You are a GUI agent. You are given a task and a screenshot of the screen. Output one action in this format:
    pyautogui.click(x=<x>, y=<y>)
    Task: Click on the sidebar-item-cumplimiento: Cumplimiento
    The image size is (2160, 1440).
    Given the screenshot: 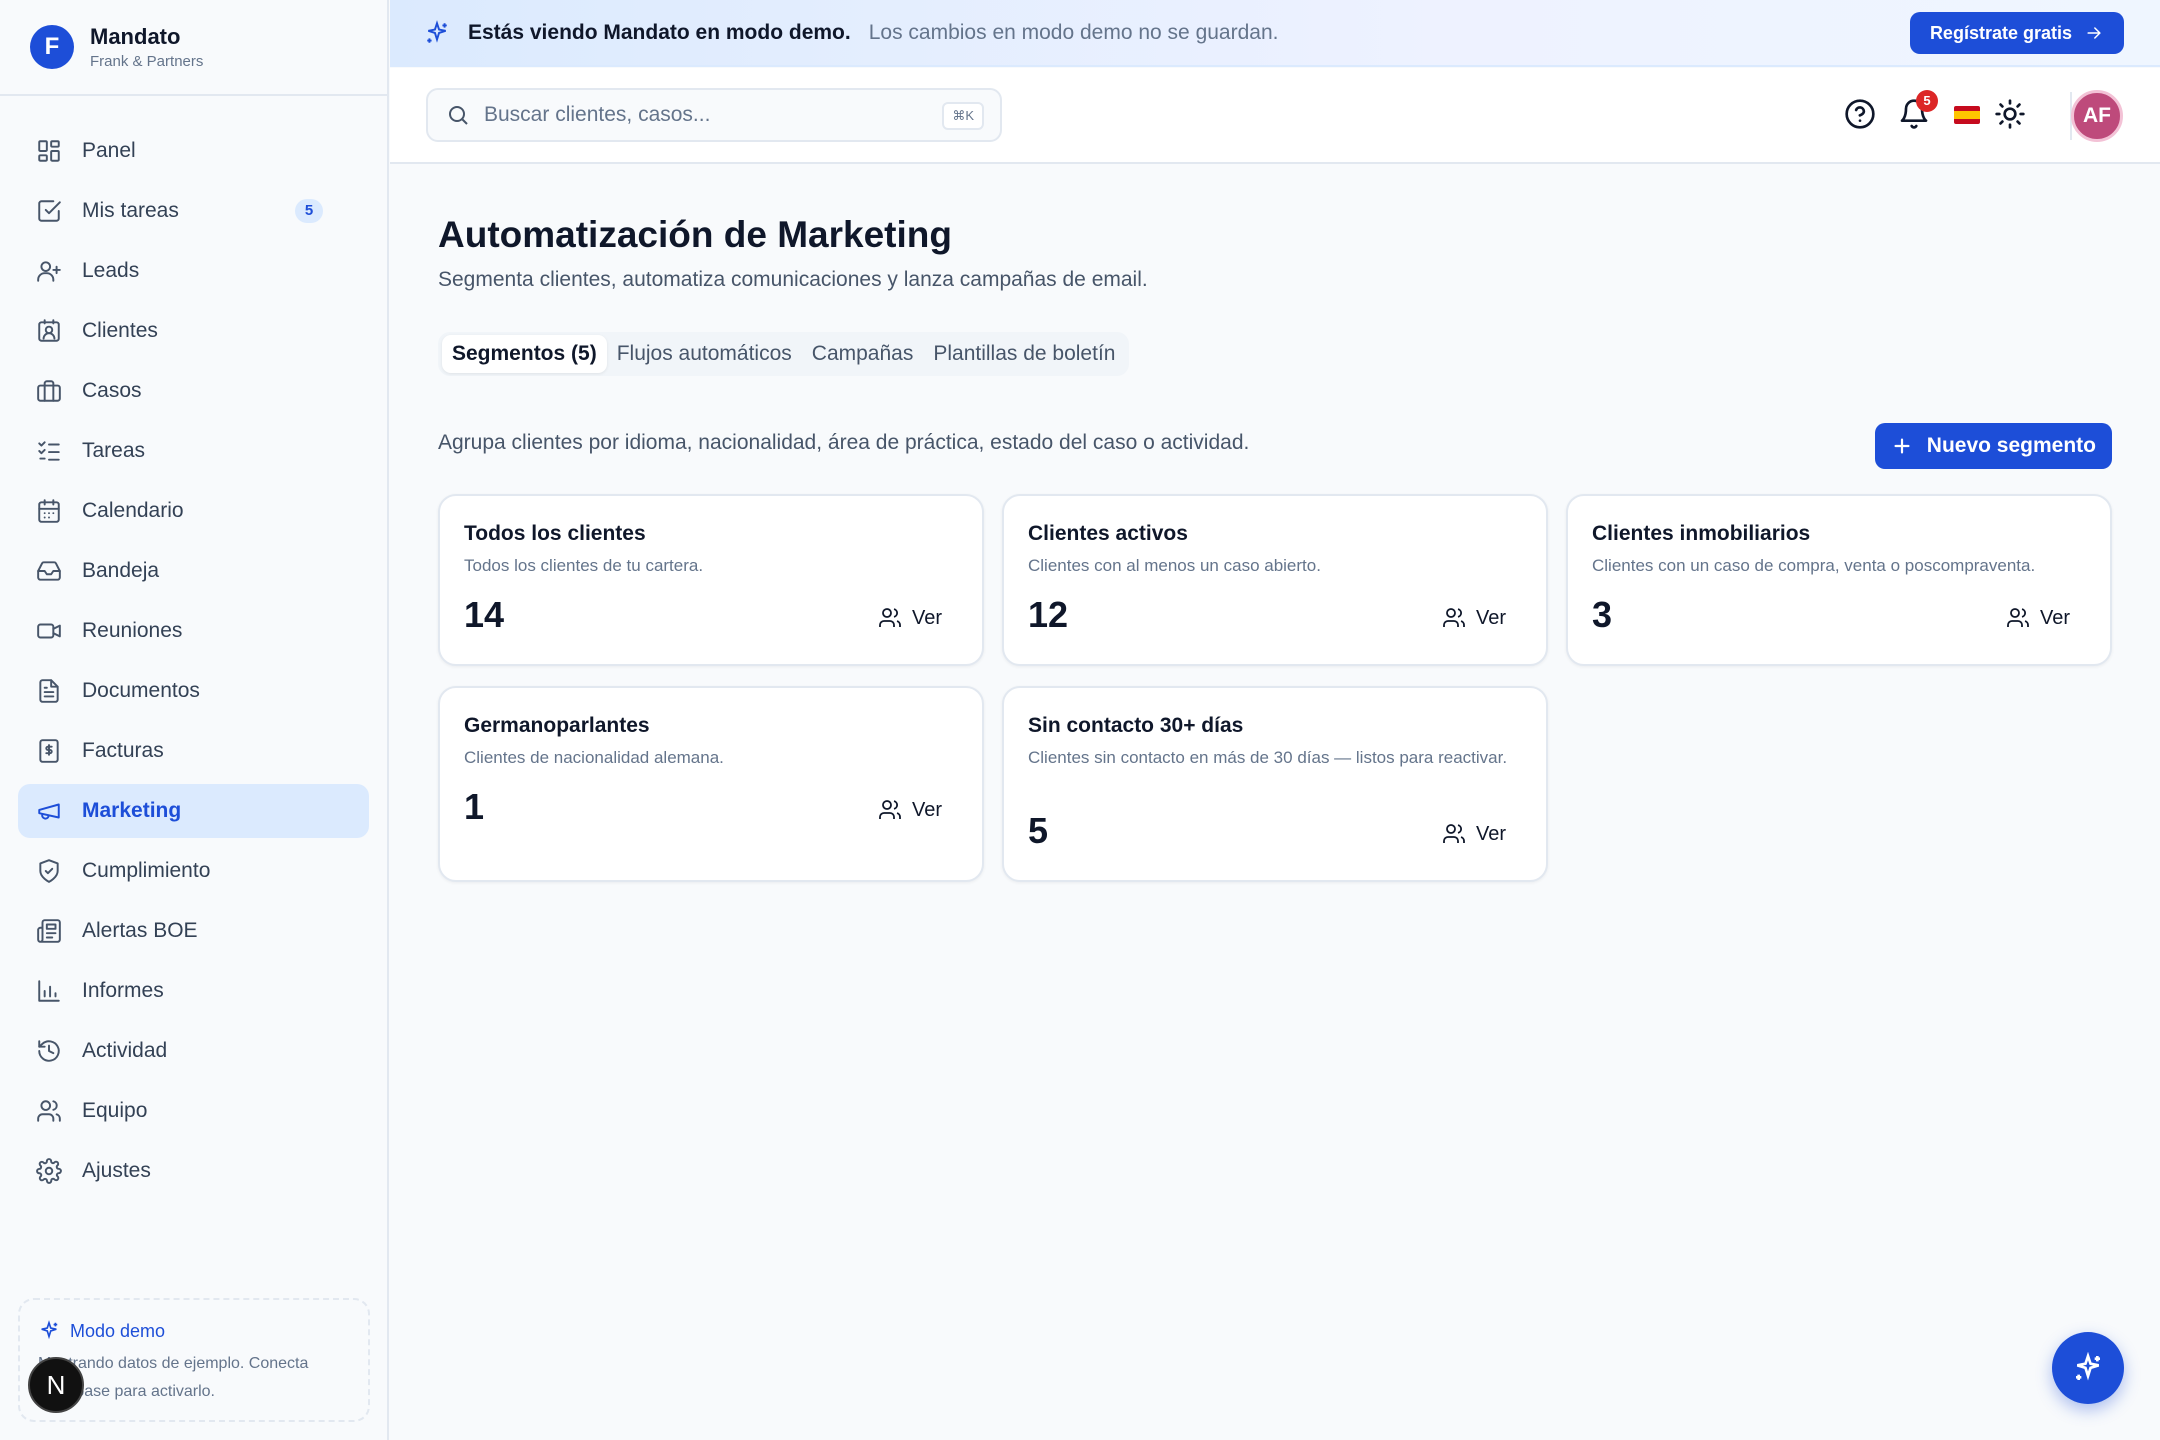 What is the action you would take?
    pyautogui.click(x=193, y=871)
    